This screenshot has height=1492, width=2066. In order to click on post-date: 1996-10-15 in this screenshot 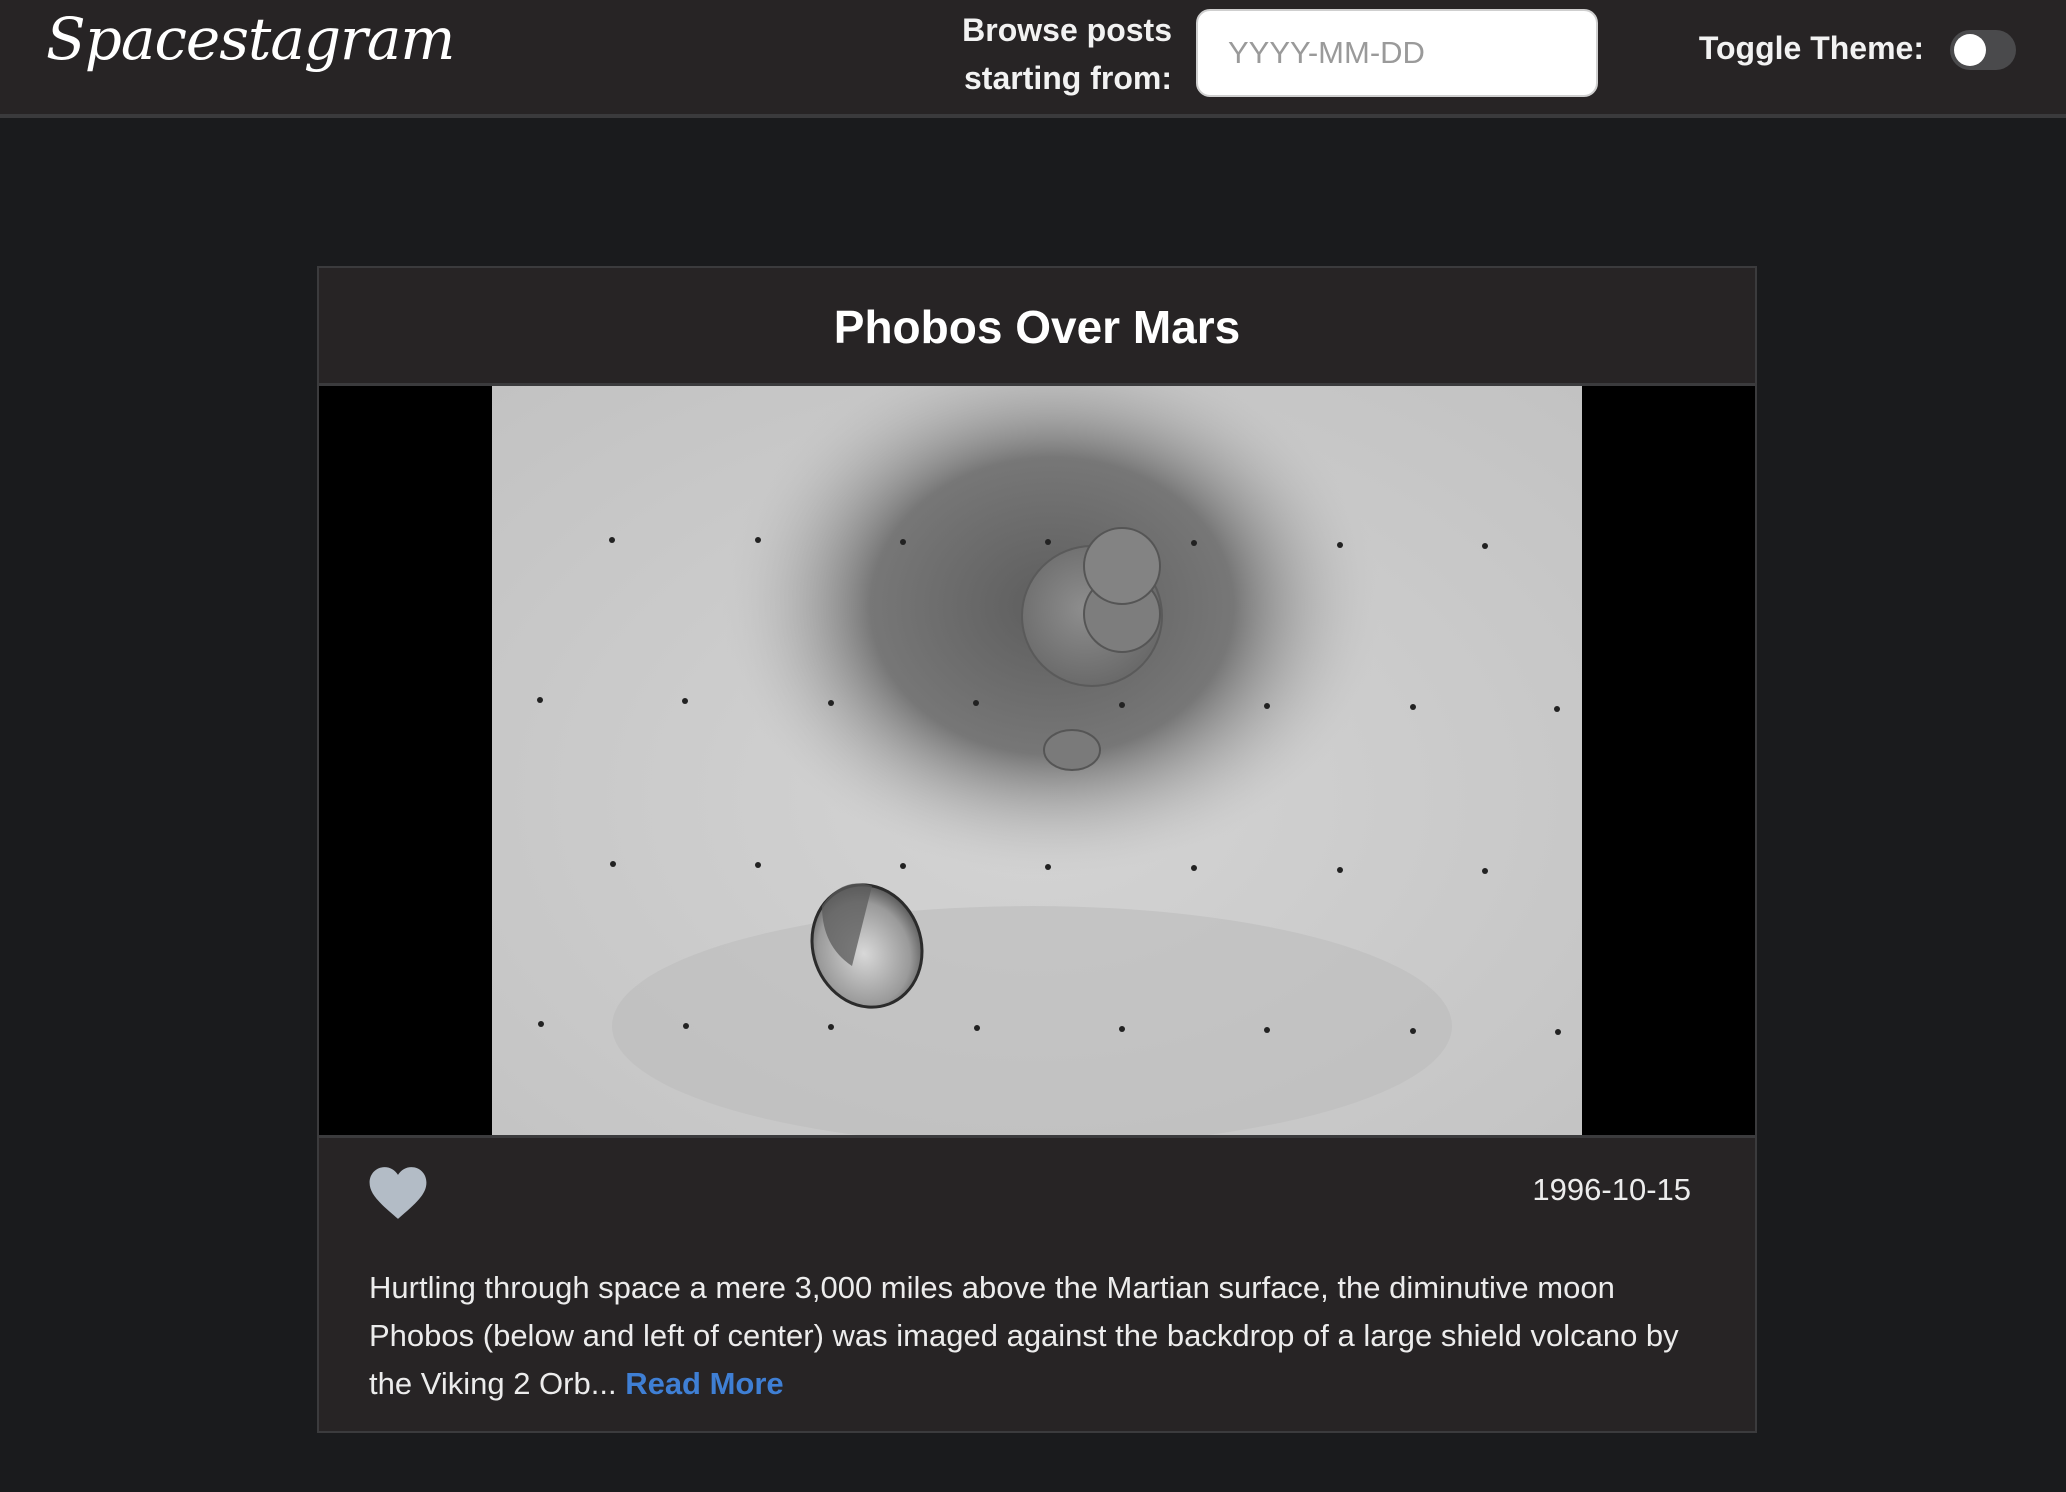, I will do `click(1611, 1189)`.